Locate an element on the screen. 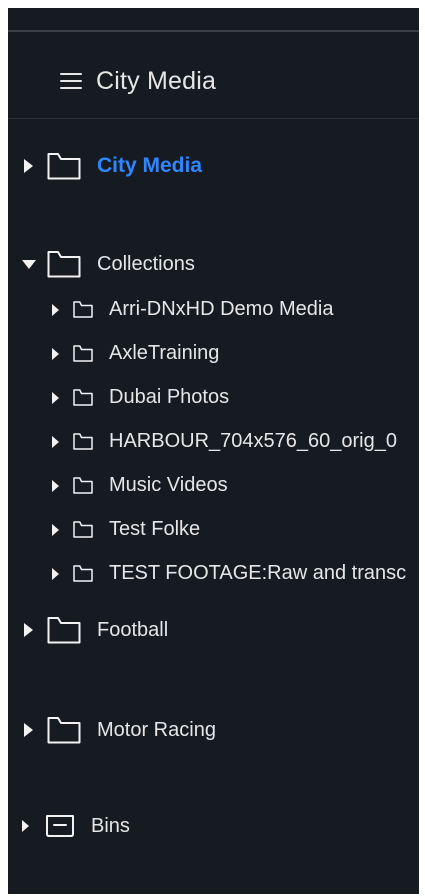 The image size is (425, 896). top-divider is located at coordinates (213, 31).